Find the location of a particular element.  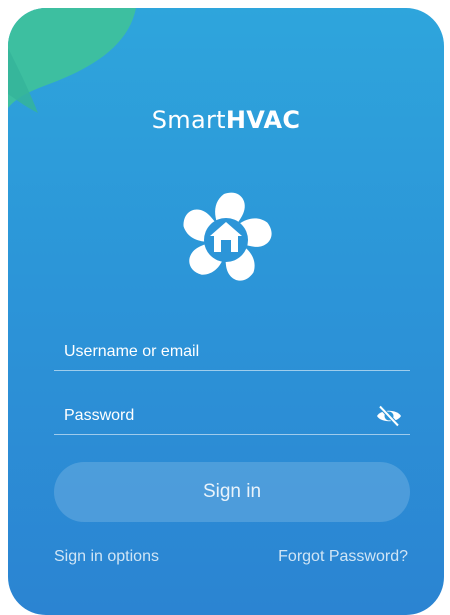

sign-in-options-link: Sign in options is located at coordinates (106, 557).